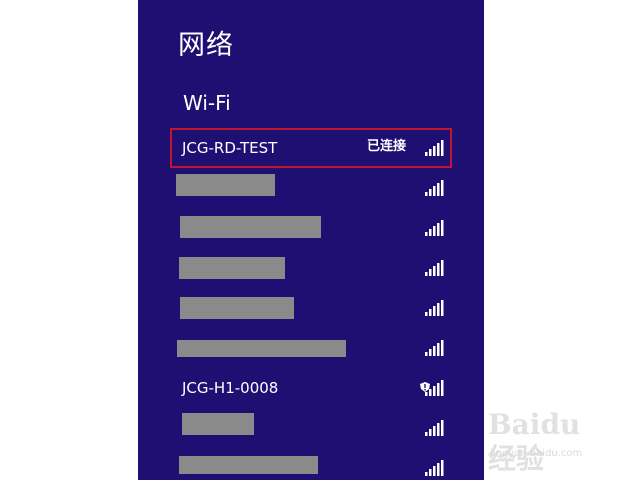 The height and width of the screenshot is (480, 640). I want to click on panel-title: 网络, so click(206, 45).